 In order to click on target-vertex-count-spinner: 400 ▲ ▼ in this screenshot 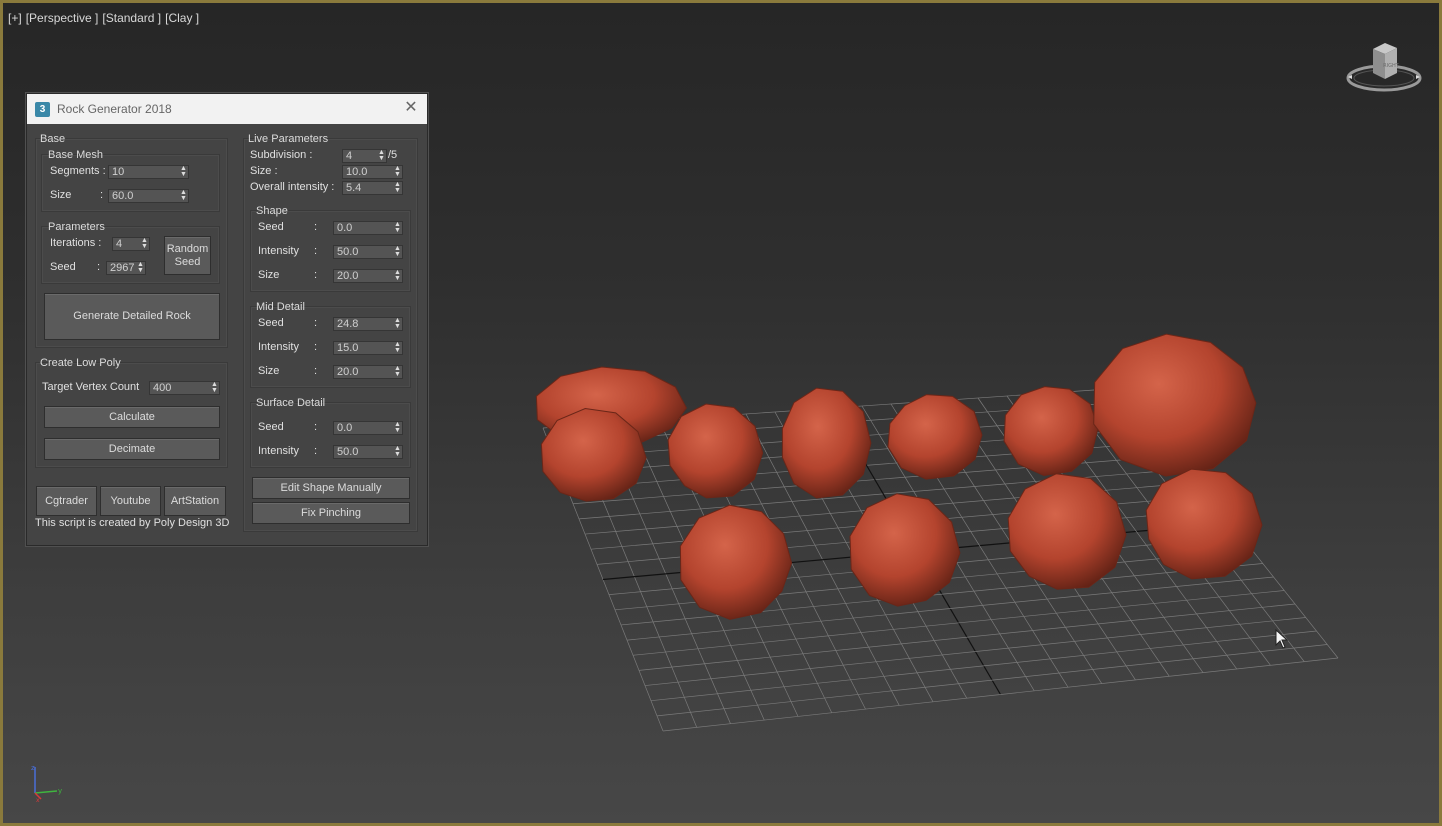, I will do `click(184, 388)`.